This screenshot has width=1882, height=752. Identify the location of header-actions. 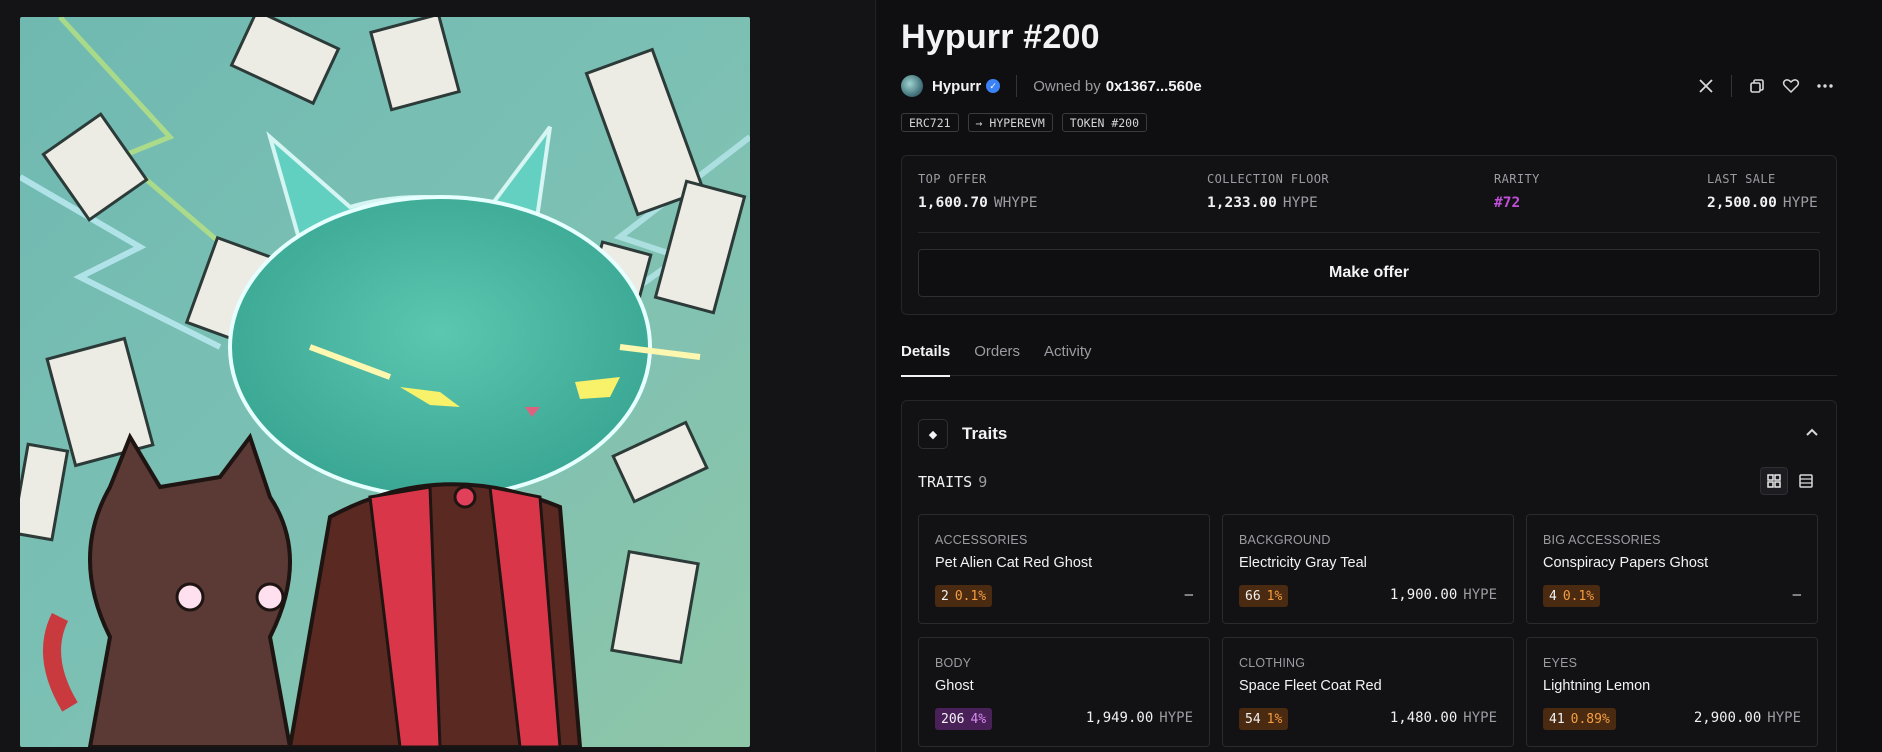
(1765, 86).